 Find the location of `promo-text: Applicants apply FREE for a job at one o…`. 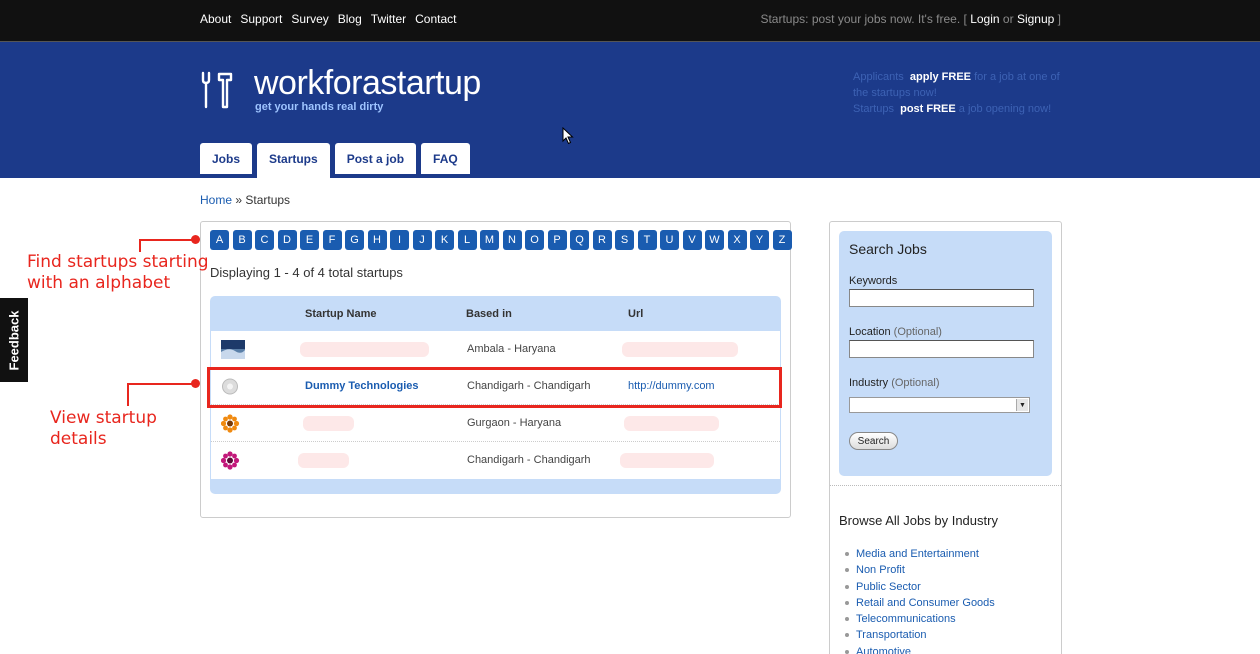

promo-text: Applicants apply FREE for a job at one o… is located at coordinates (958, 93).